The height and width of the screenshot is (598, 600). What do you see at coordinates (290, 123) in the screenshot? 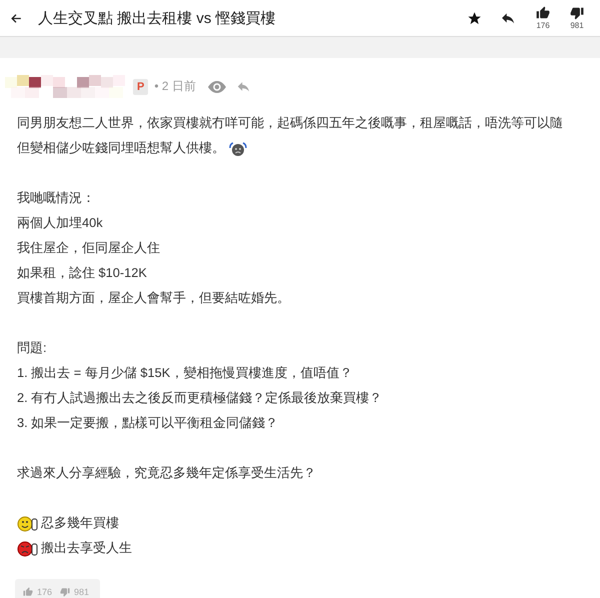
I see `post-text: 同男朋友想二人世界，依家買樓就冇咩可能，起碼係四五年之後嘅事，租屋嘅話，唔洗等可以隨` at bounding box center [290, 123].